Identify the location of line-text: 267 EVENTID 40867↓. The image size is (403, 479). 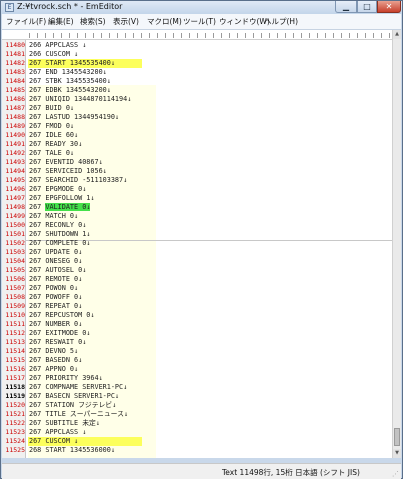
(66, 162).